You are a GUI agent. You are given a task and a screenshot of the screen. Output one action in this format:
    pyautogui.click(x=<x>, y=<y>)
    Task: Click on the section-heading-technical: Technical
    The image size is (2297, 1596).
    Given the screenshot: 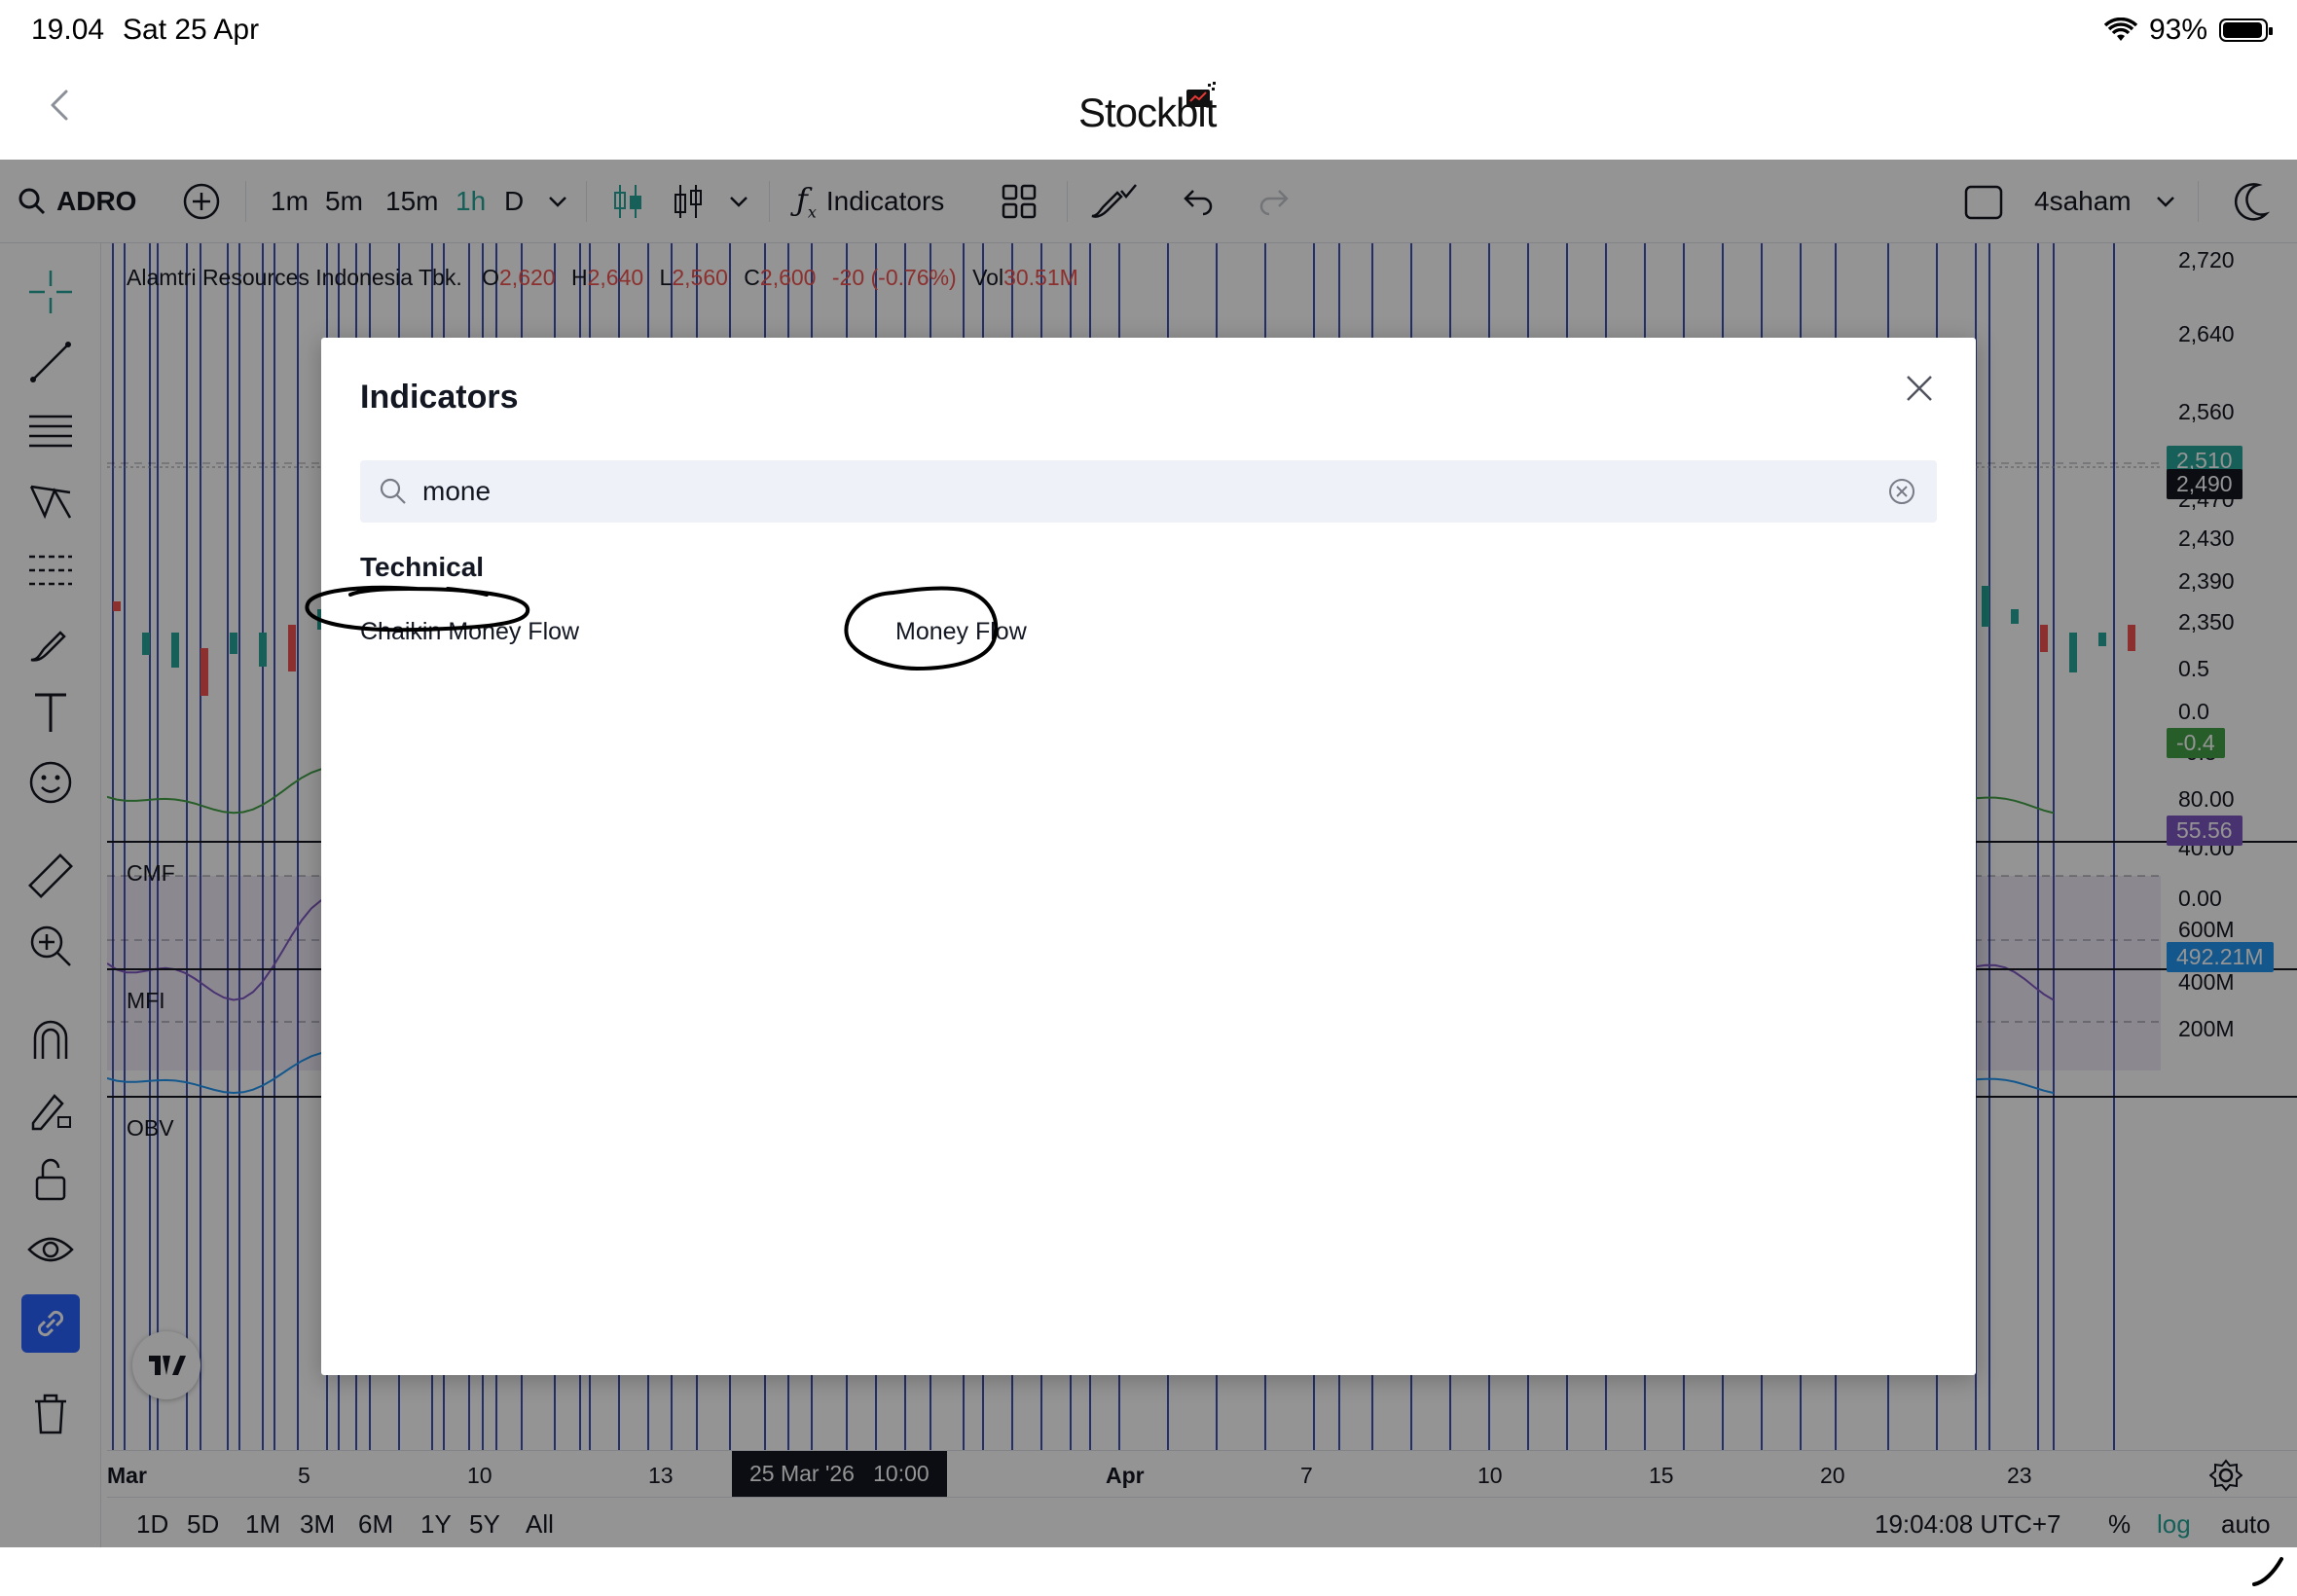 What is the action you would take?
    pyautogui.click(x=423, y=567)
    